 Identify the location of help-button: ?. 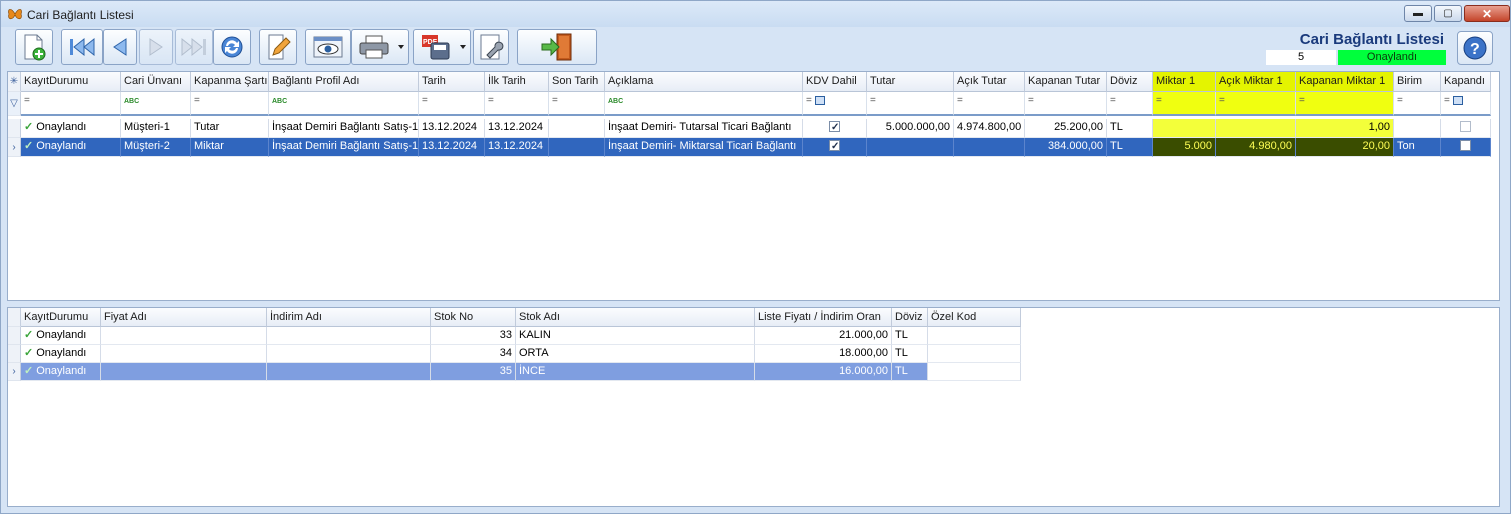
(1475, 48).